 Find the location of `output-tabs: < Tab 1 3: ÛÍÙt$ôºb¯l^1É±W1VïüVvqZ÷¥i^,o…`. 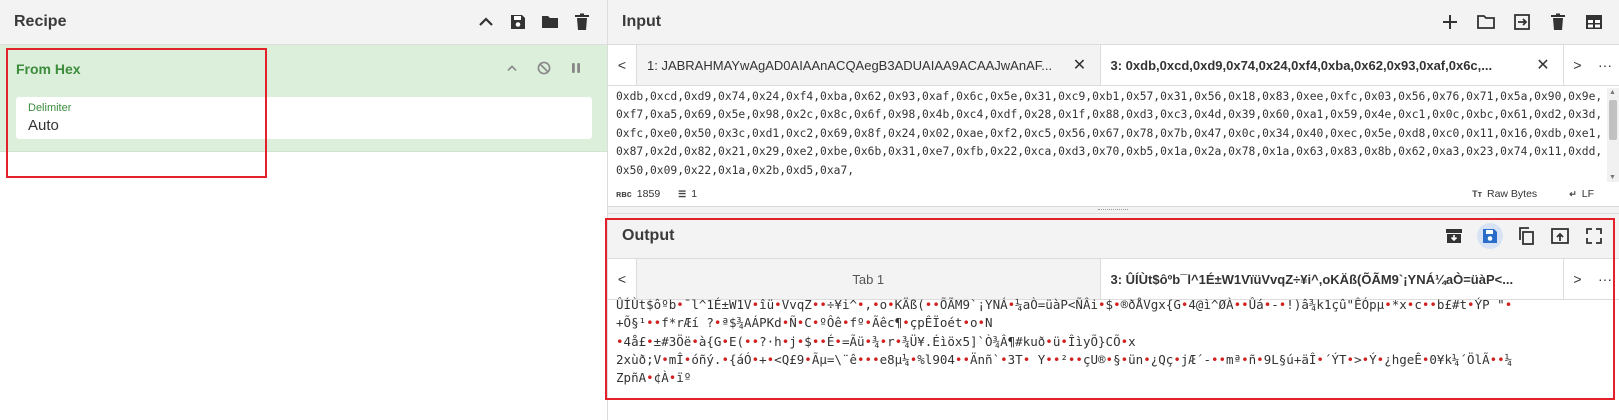

output-tabs: < Tab 1 3: ÛÍÙt$ôºb¯l^1É±W1VïüVvqZ÷¥i^,o… is located at coordinates (1113, 279).